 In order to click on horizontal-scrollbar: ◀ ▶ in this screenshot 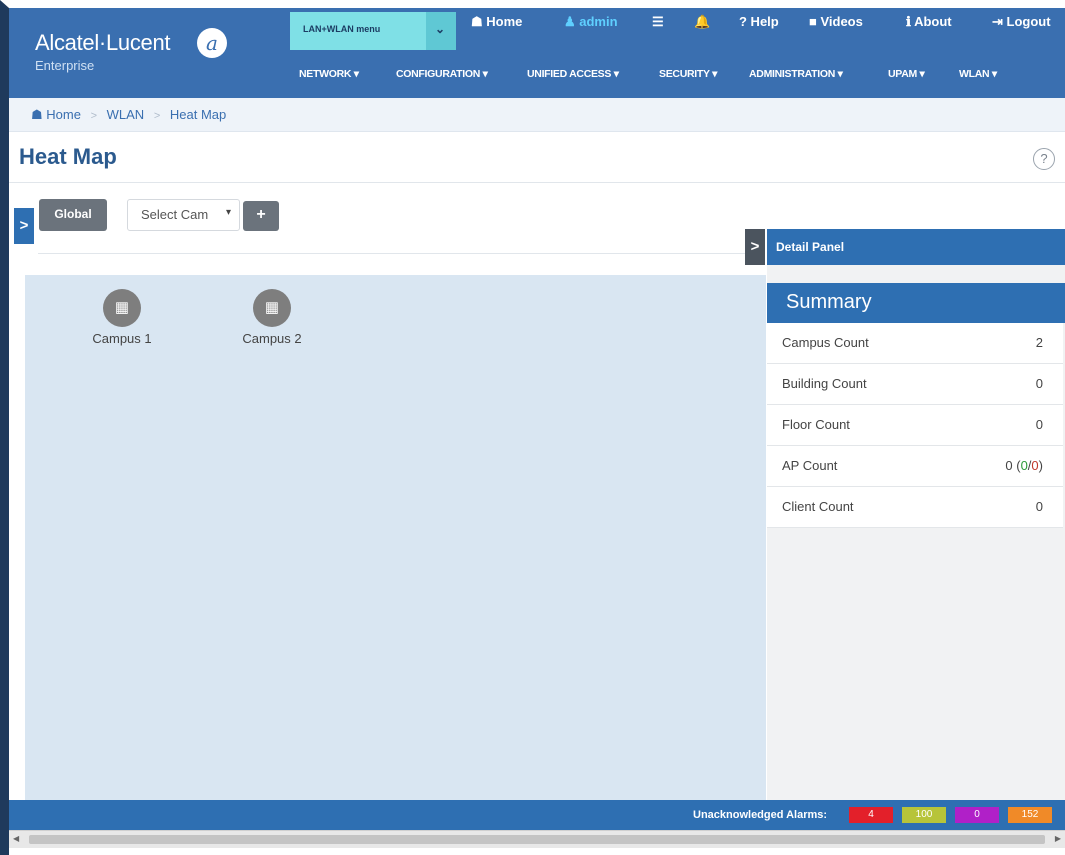, I will do `click(537, 839)`.